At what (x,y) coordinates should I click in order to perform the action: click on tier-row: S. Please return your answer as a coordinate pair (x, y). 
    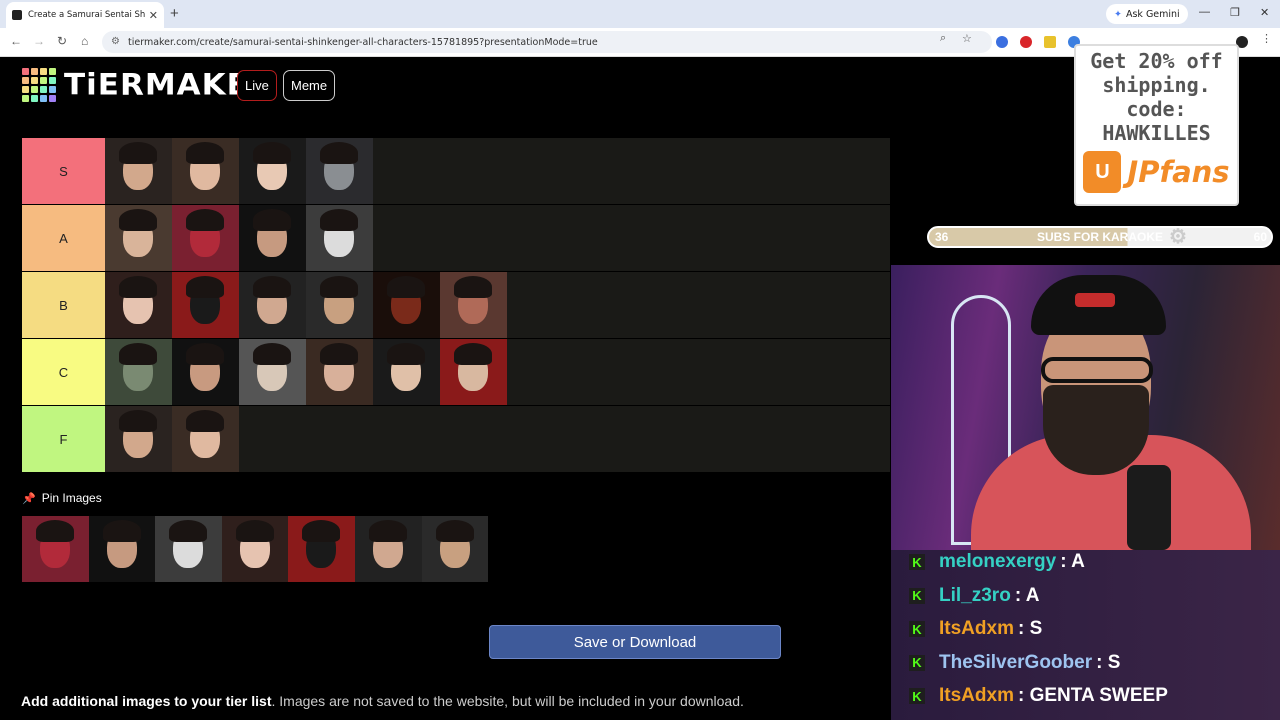
    Looking at the image, I should click on (456, 171).